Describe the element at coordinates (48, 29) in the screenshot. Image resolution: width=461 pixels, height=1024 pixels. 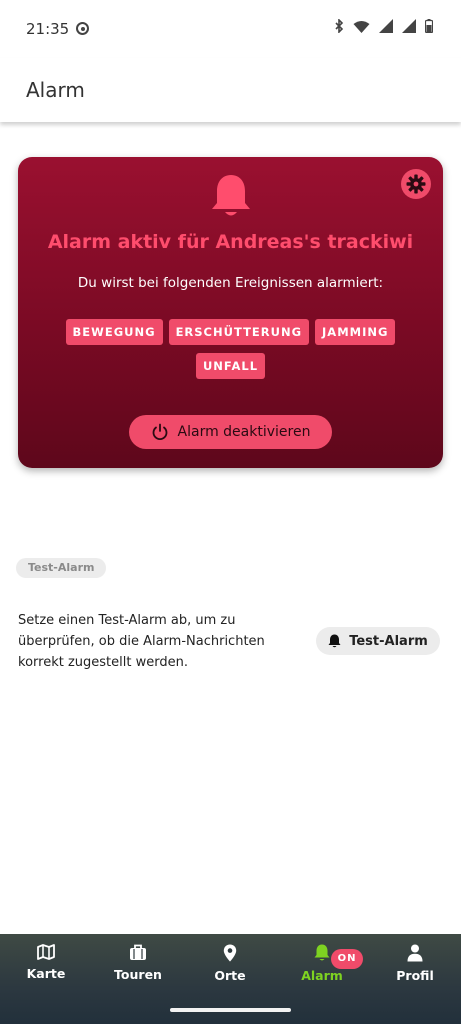
I see `status-time: 21:35` at that location.